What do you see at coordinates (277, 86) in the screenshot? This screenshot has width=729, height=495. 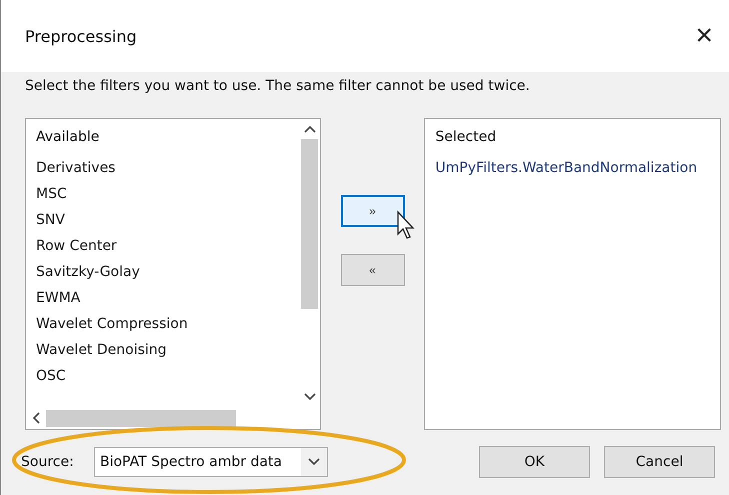 I see `instruction-text: Select the filters you want to use. The same filter cannot be used twice.` at bounding box center [277, 86].